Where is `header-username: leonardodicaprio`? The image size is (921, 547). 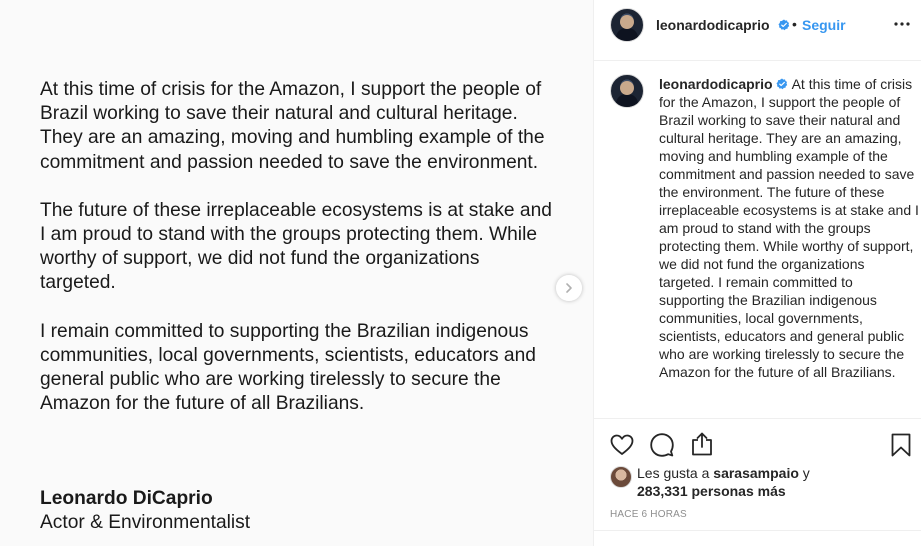
header-username: leonardodicaprio is located at coordinates (713, 25).